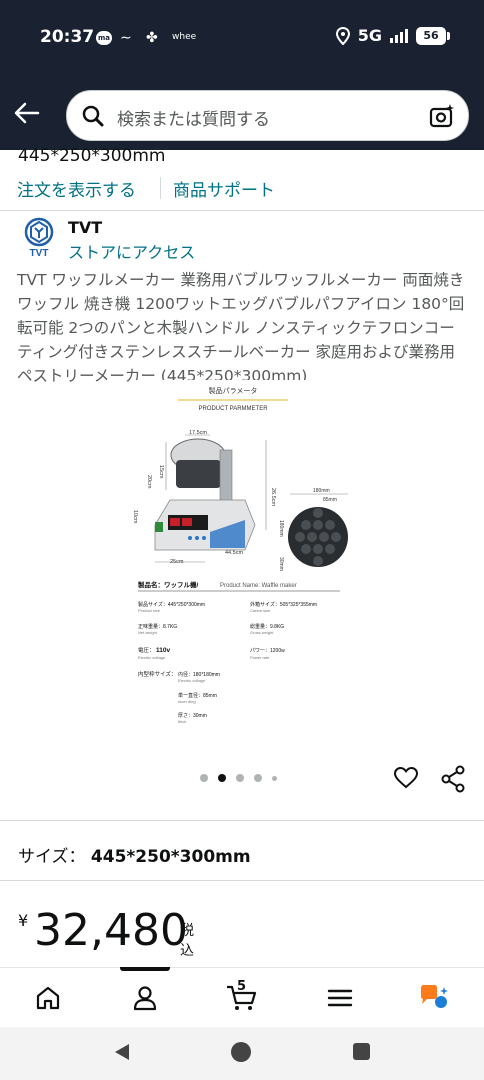  I want to click on plate-height-label: 180mm, so click(281, 528).